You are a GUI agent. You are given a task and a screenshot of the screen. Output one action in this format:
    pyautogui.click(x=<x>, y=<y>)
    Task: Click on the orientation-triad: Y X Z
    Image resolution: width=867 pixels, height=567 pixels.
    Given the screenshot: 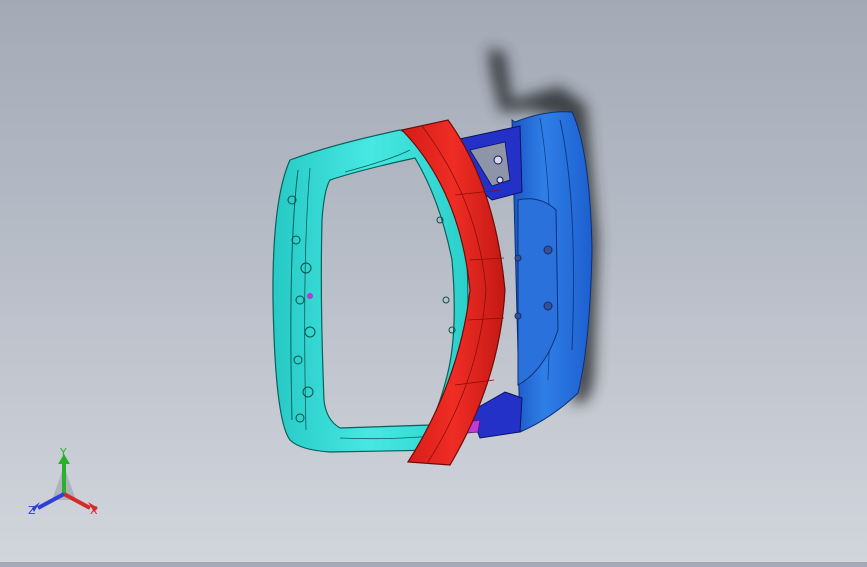 What is the action you would take?
    pyautogui.click(x=66, y=487)
    